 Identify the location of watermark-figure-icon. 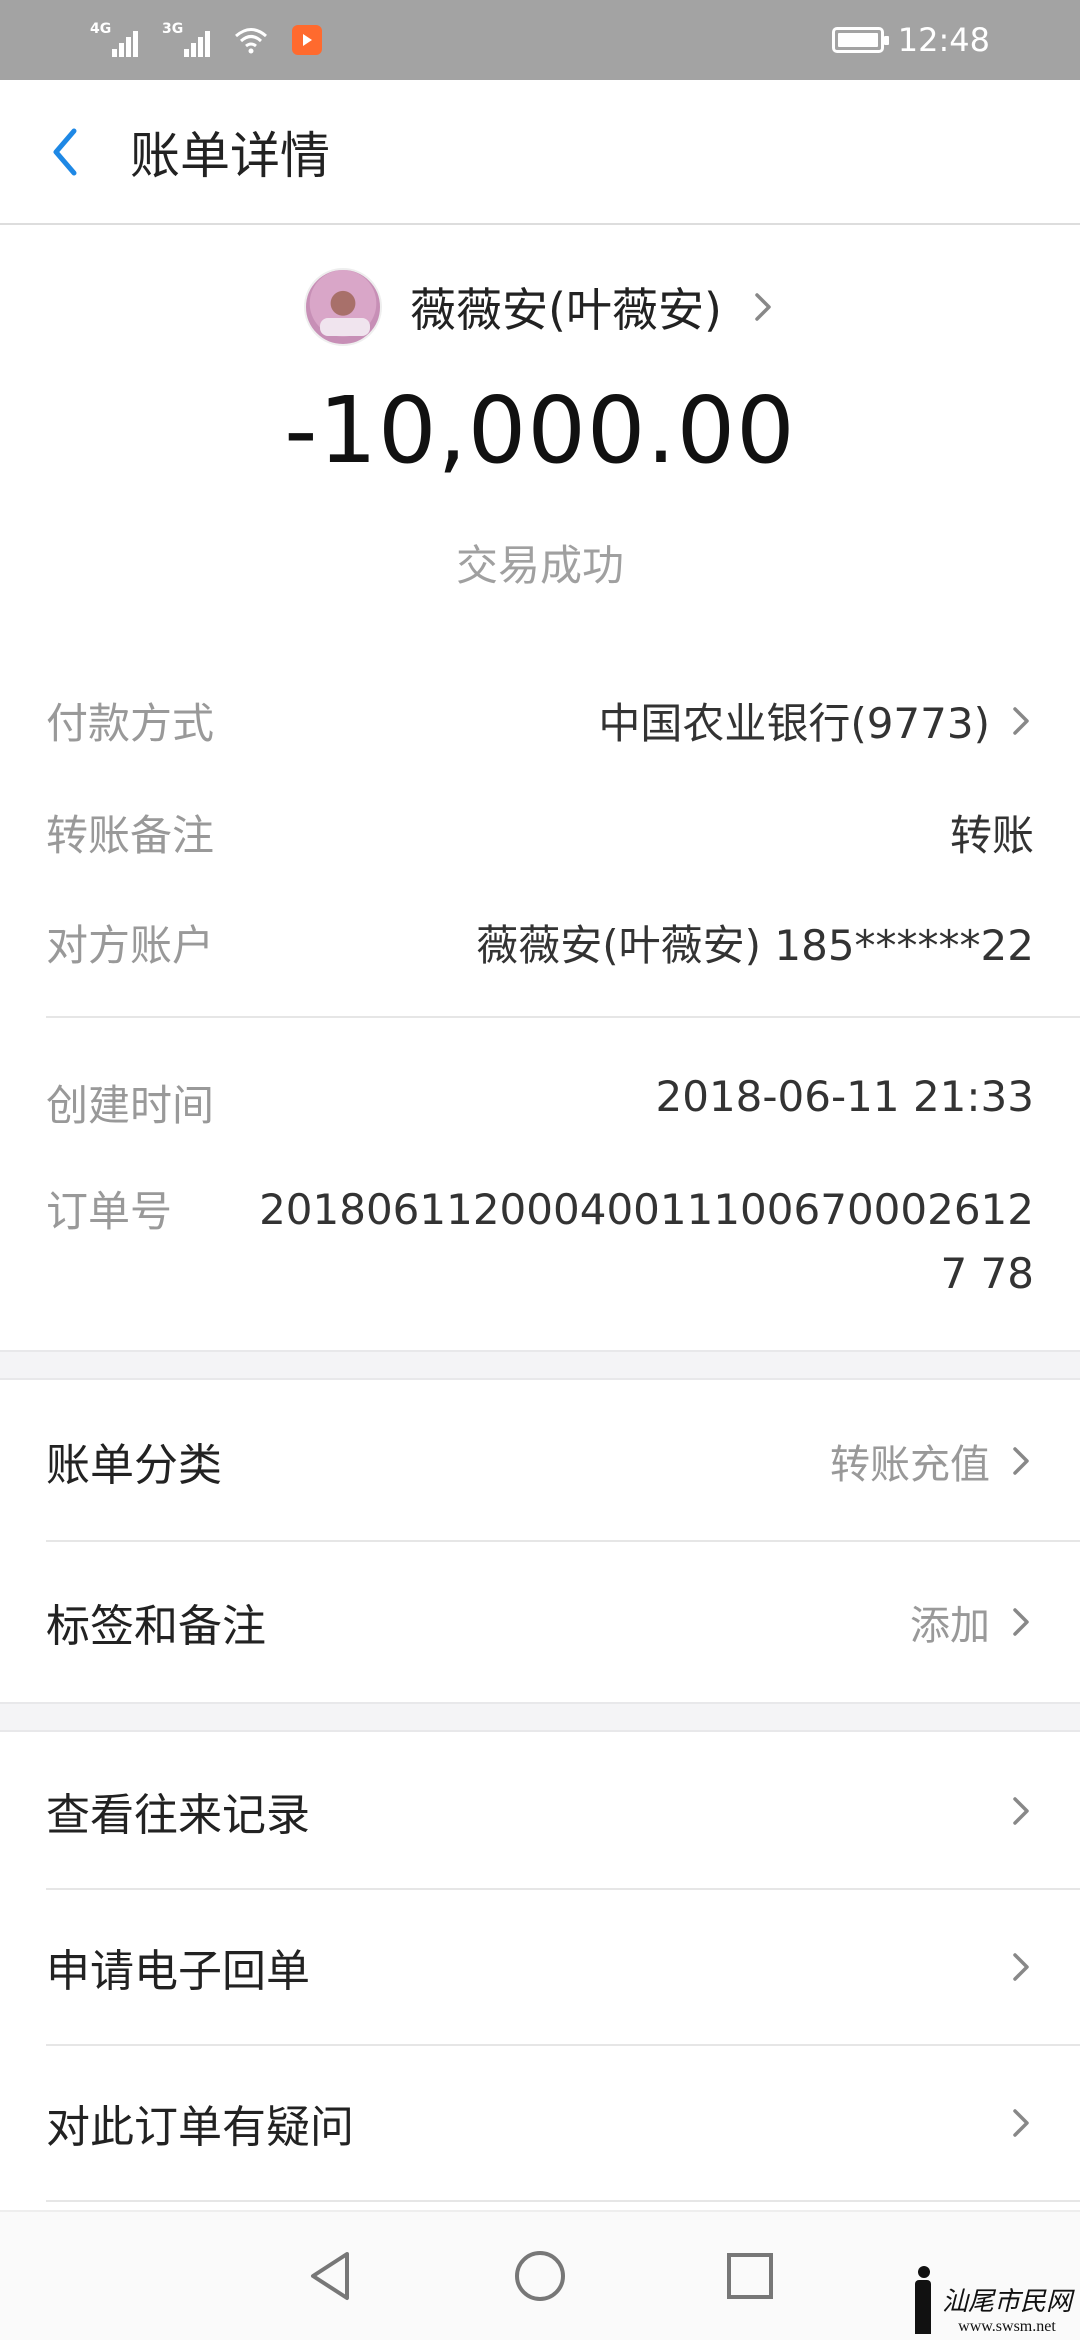
(923, 2301).